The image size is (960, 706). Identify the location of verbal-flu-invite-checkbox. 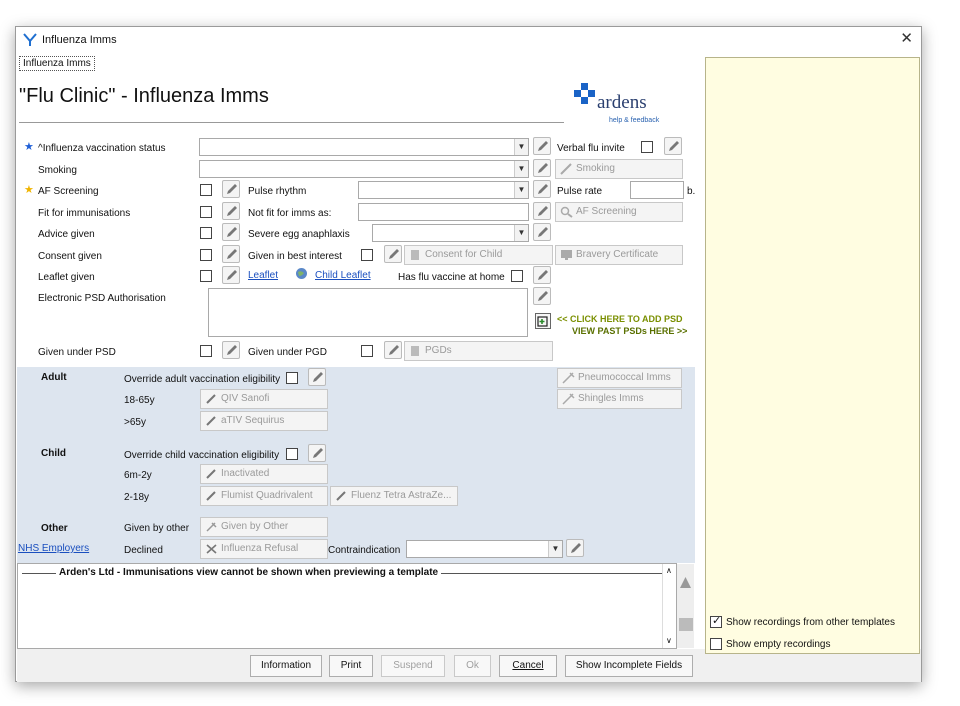
(647, 147).